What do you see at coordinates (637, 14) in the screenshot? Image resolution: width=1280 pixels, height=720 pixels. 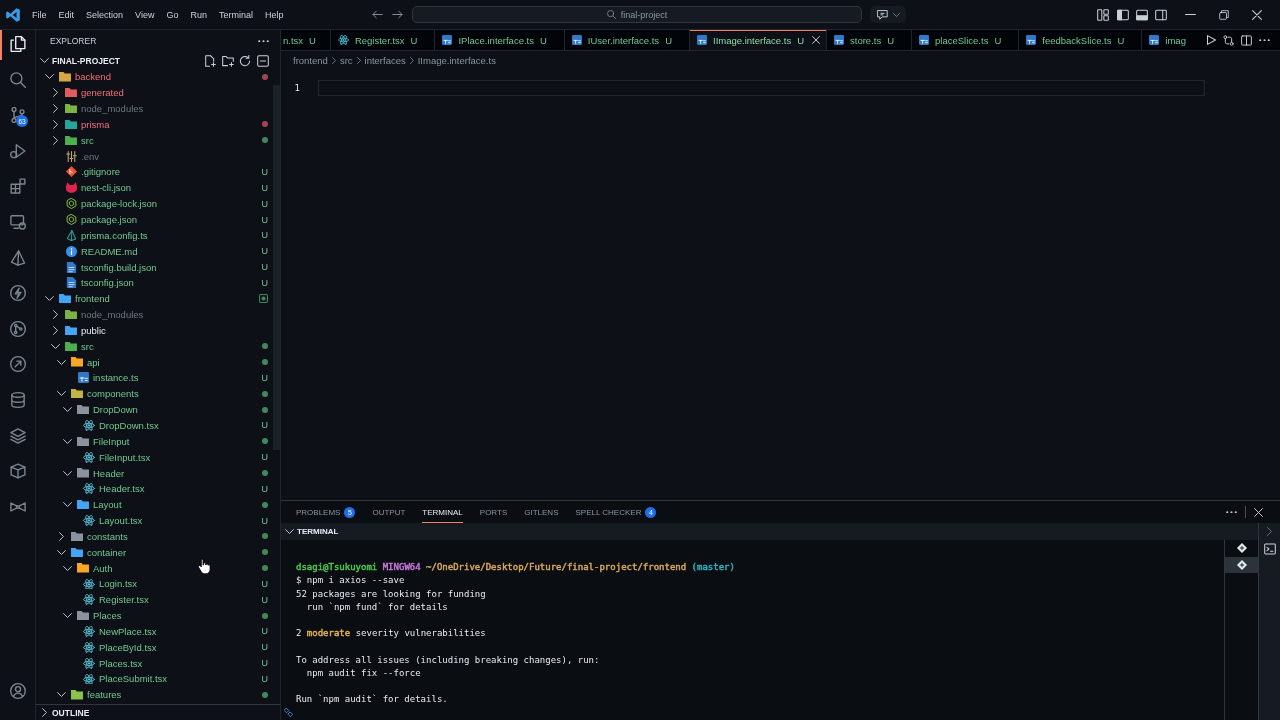 I see `search-box: final-project` at bounding box center [637, 14].